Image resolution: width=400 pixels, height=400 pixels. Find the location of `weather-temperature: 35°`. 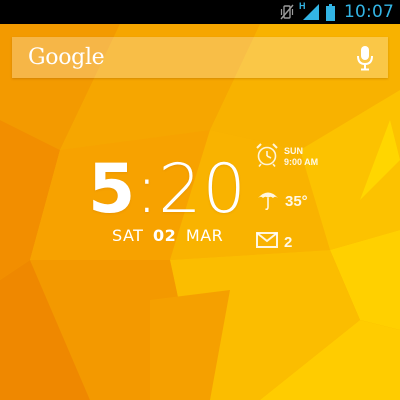

weather-temperature: 35° is located at coordinates (296, 201).